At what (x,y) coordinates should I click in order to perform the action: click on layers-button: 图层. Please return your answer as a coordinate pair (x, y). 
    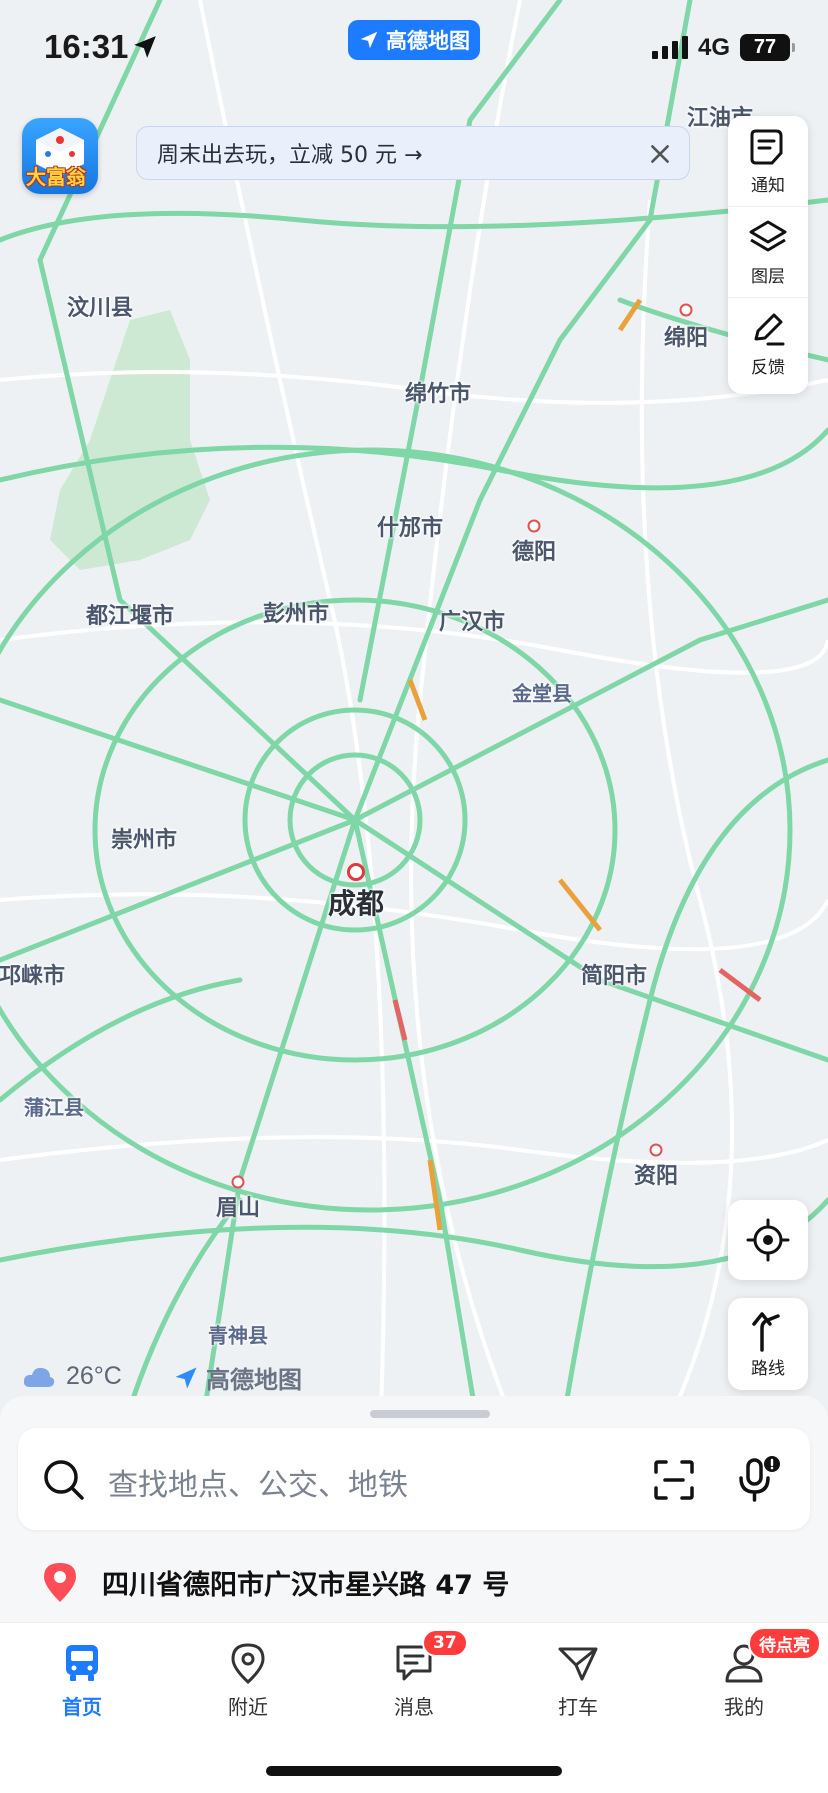
    Looking at the image, I should click on (768, 251).